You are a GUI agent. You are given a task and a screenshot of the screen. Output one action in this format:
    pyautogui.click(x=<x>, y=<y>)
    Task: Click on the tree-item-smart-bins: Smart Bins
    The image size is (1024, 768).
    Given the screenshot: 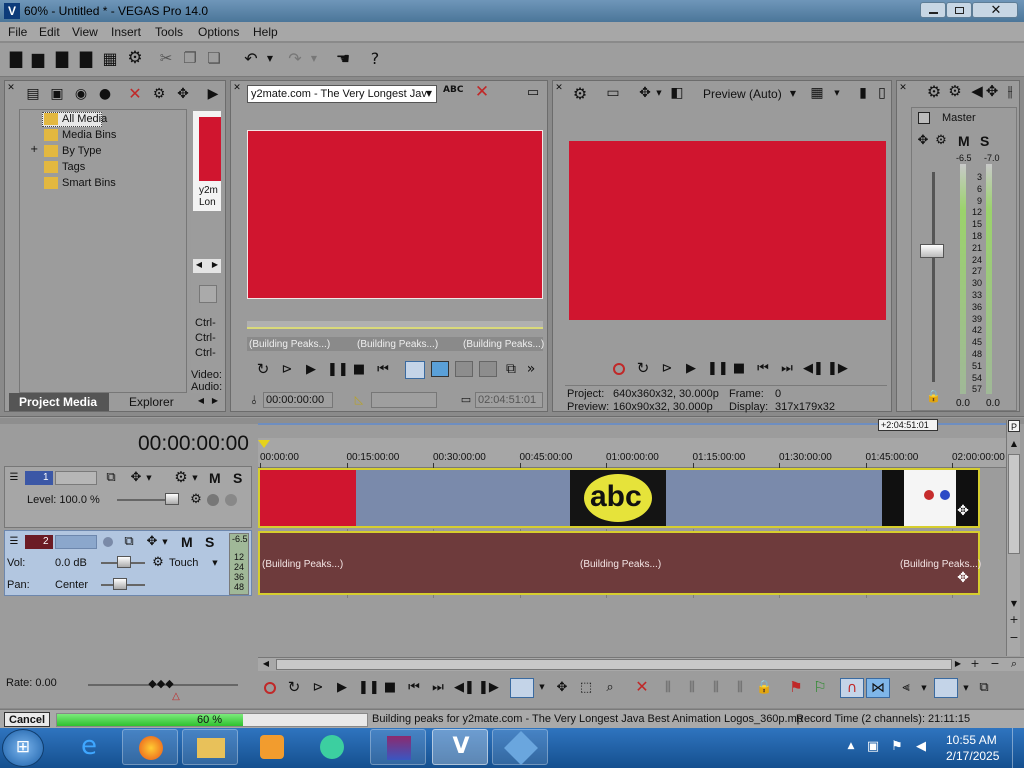 What is the action you would take?
    pyautogui.click(x=89, y=183)
    